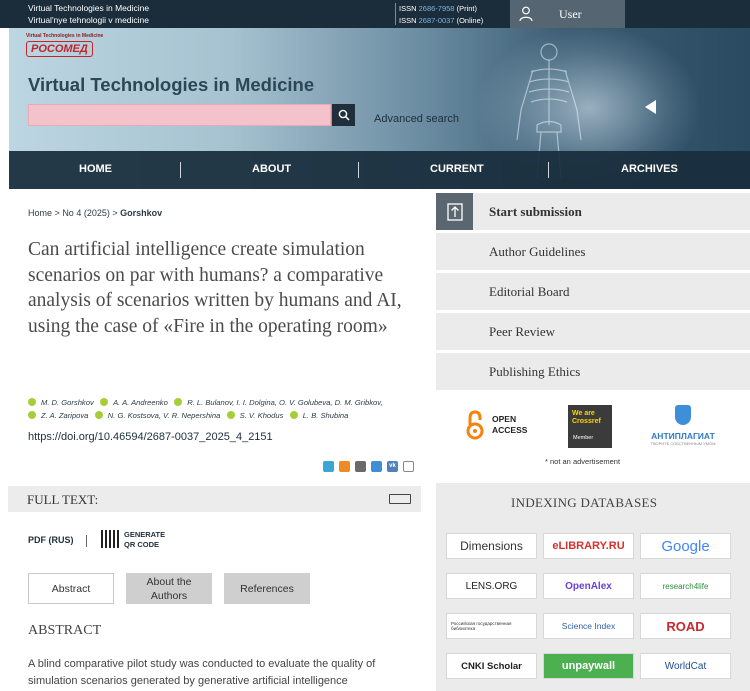 The height and width of the screenshot is (691, 750). Describe the element at coordinates (169, 588) in the screenshot. I see `tab-about-authors: About the Authors` at that location.